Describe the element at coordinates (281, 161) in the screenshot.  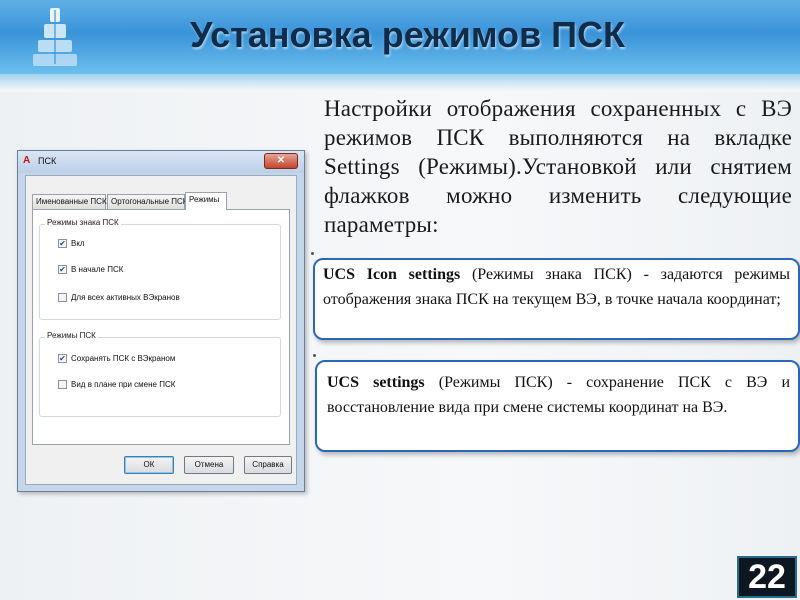
I see `close-button: ✕` at that location.